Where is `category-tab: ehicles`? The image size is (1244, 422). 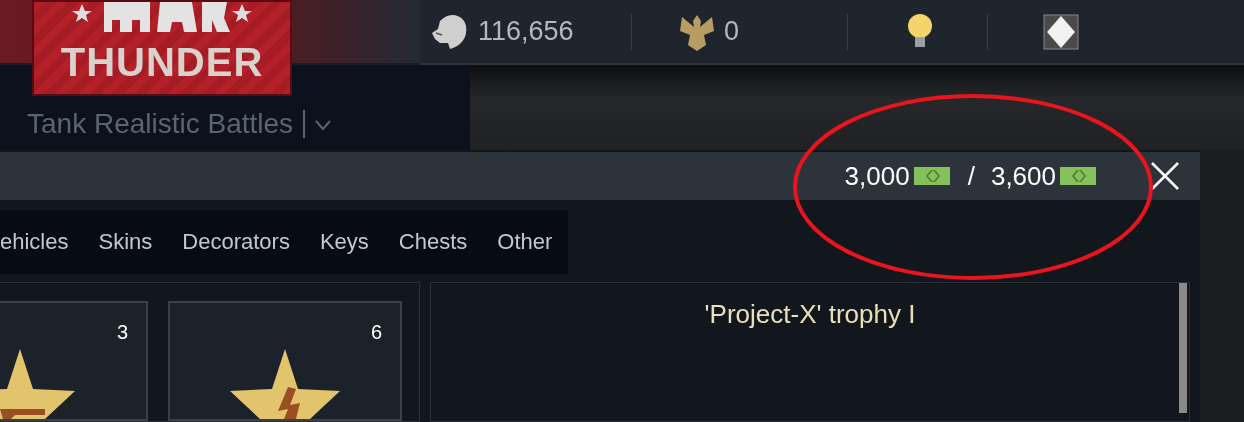 category-tab: ehicles is located at coordinates (34, 242).